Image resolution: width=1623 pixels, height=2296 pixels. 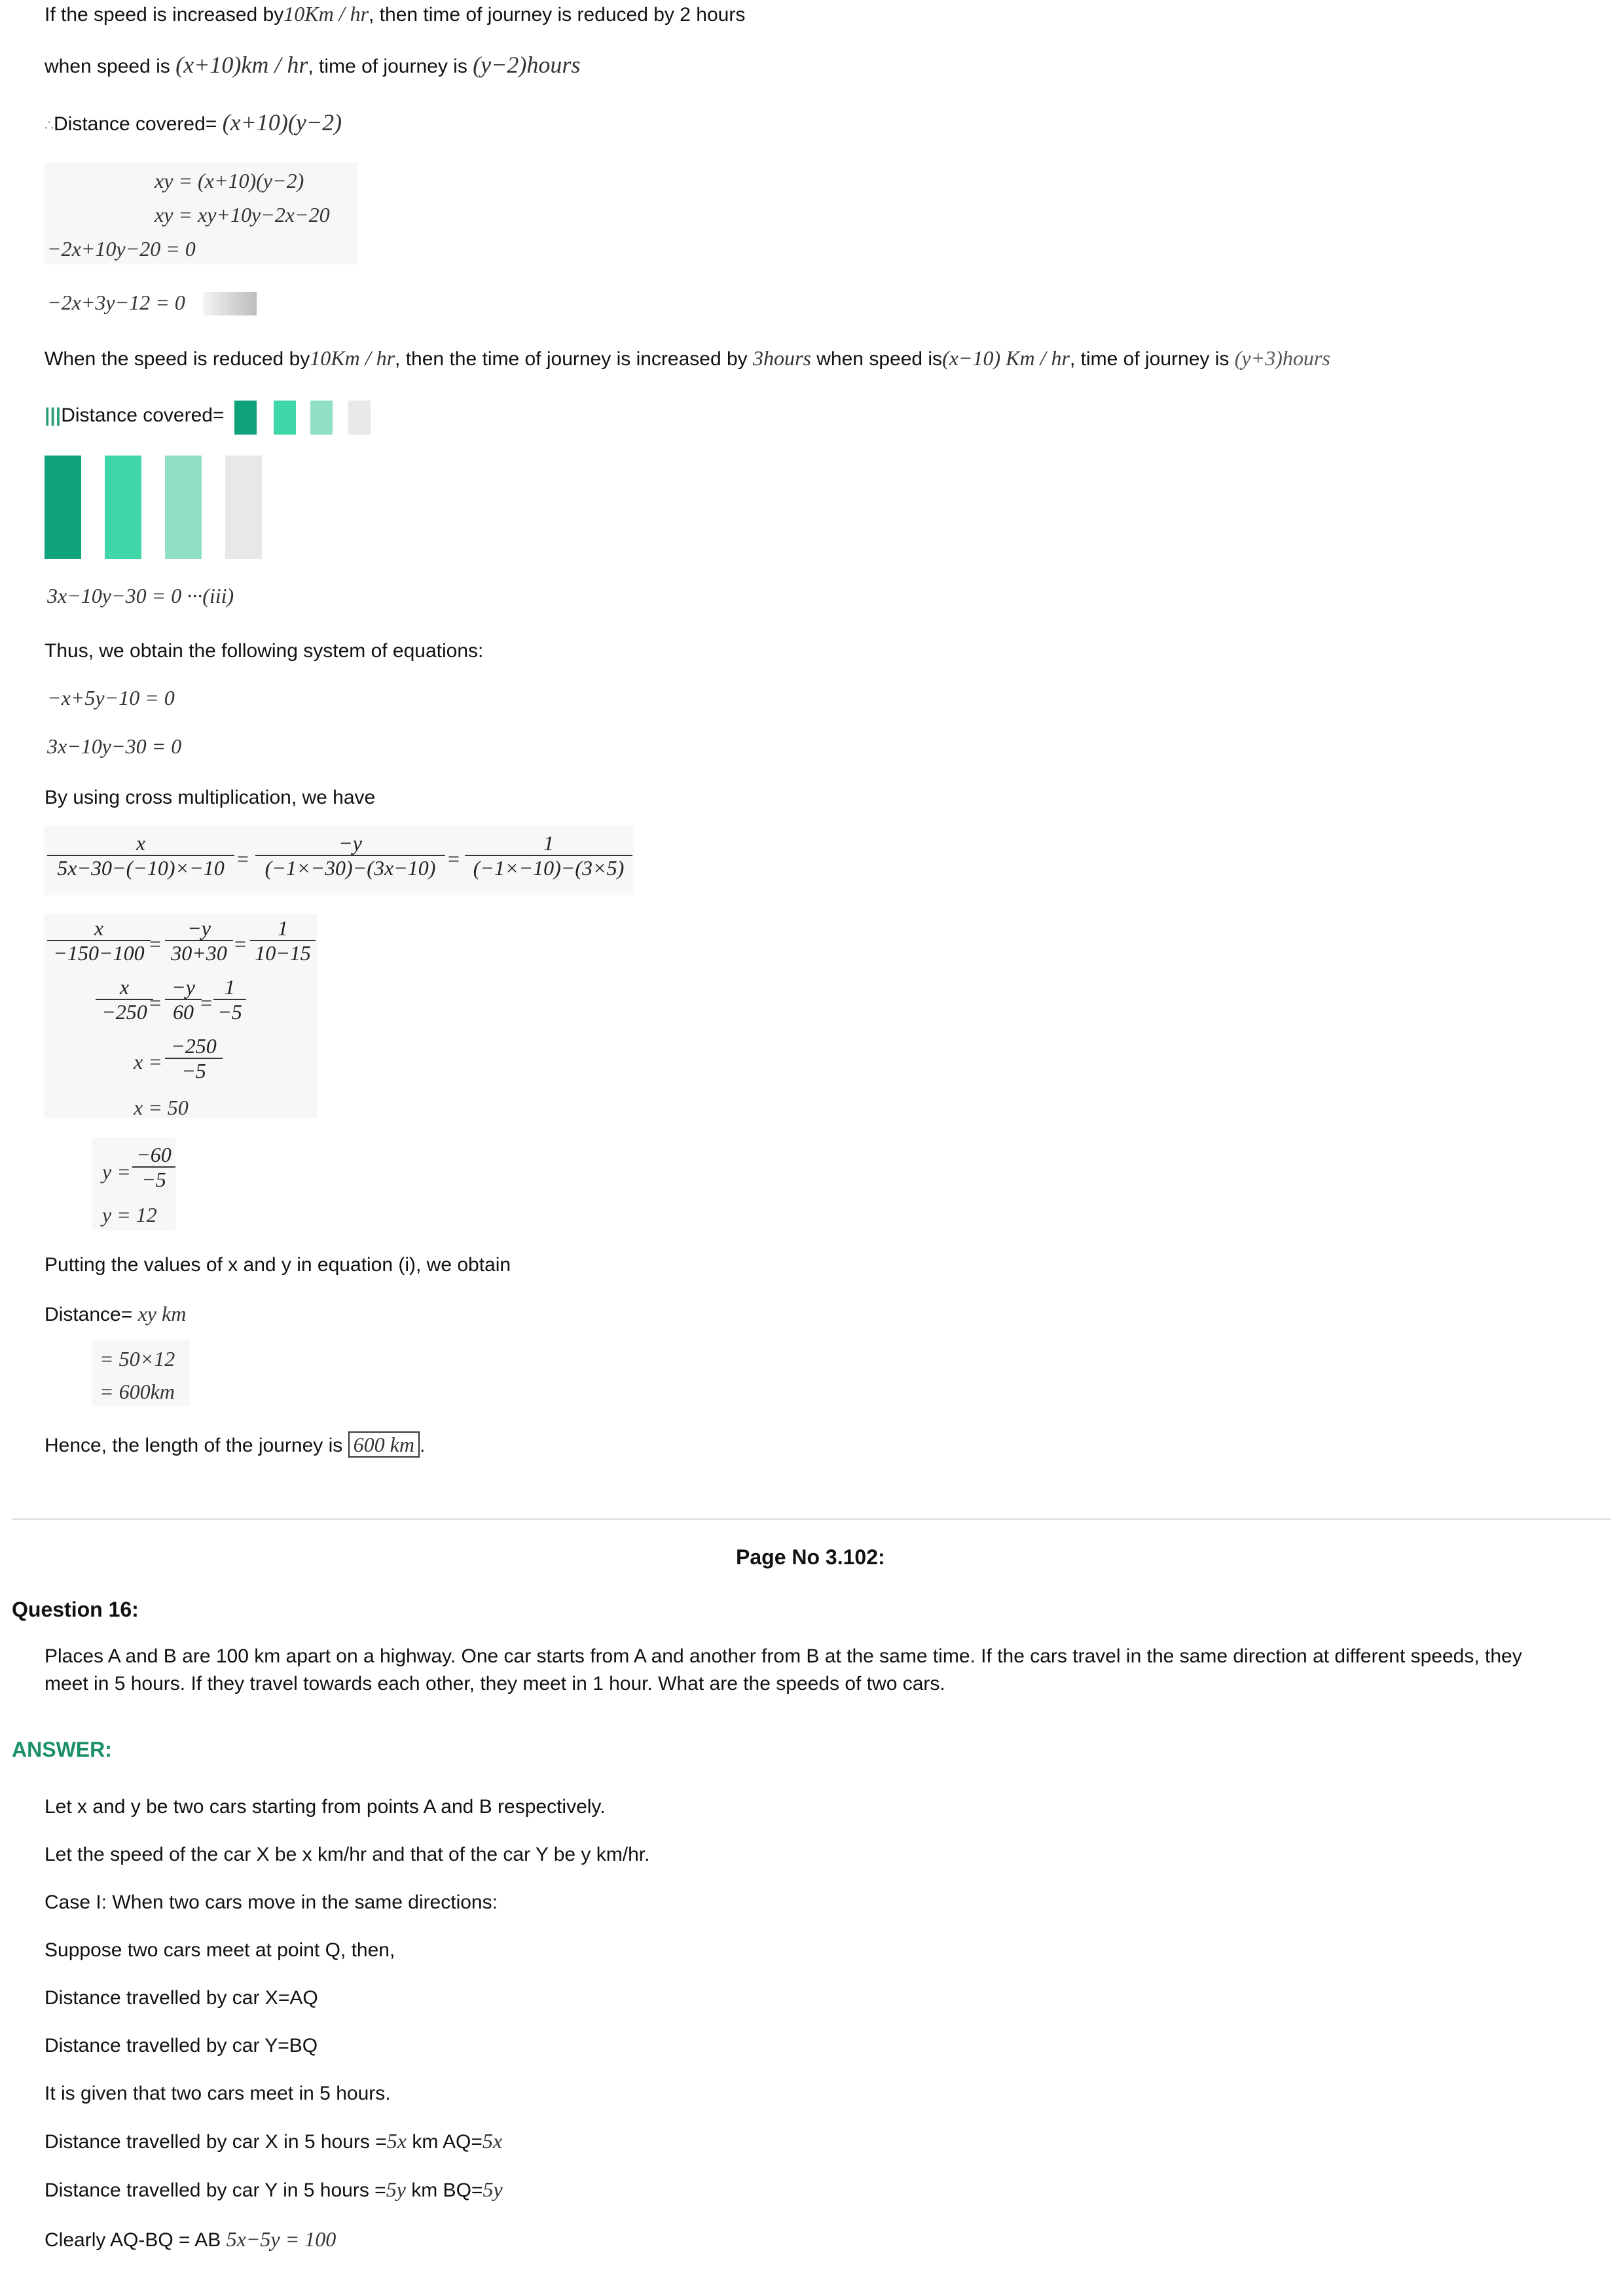 I want to click on math-inline: (y−2)hours, so click(x=527, y=65).